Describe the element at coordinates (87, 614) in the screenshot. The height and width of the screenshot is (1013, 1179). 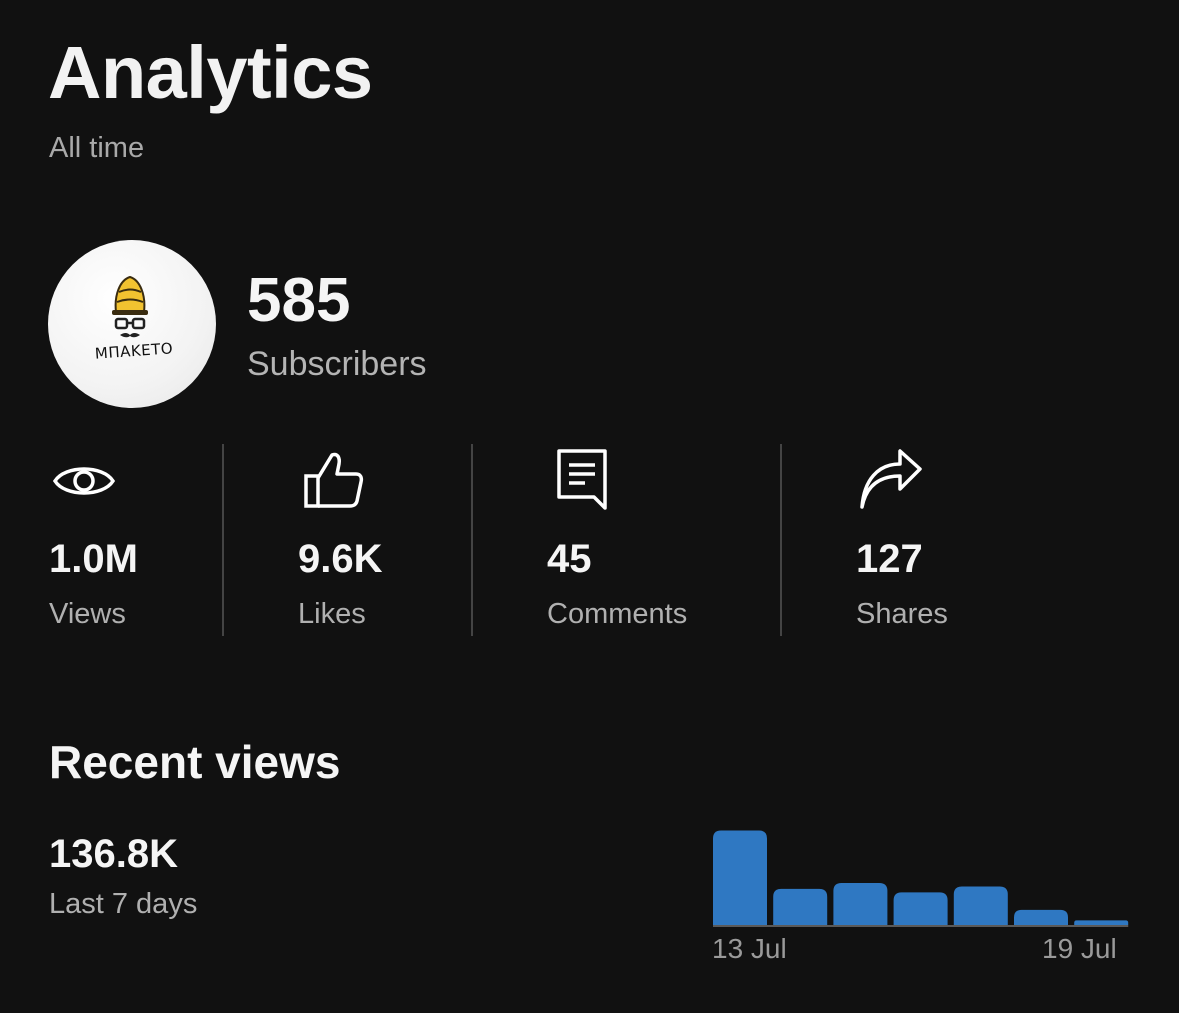
I see `views-label: Views` at that location.